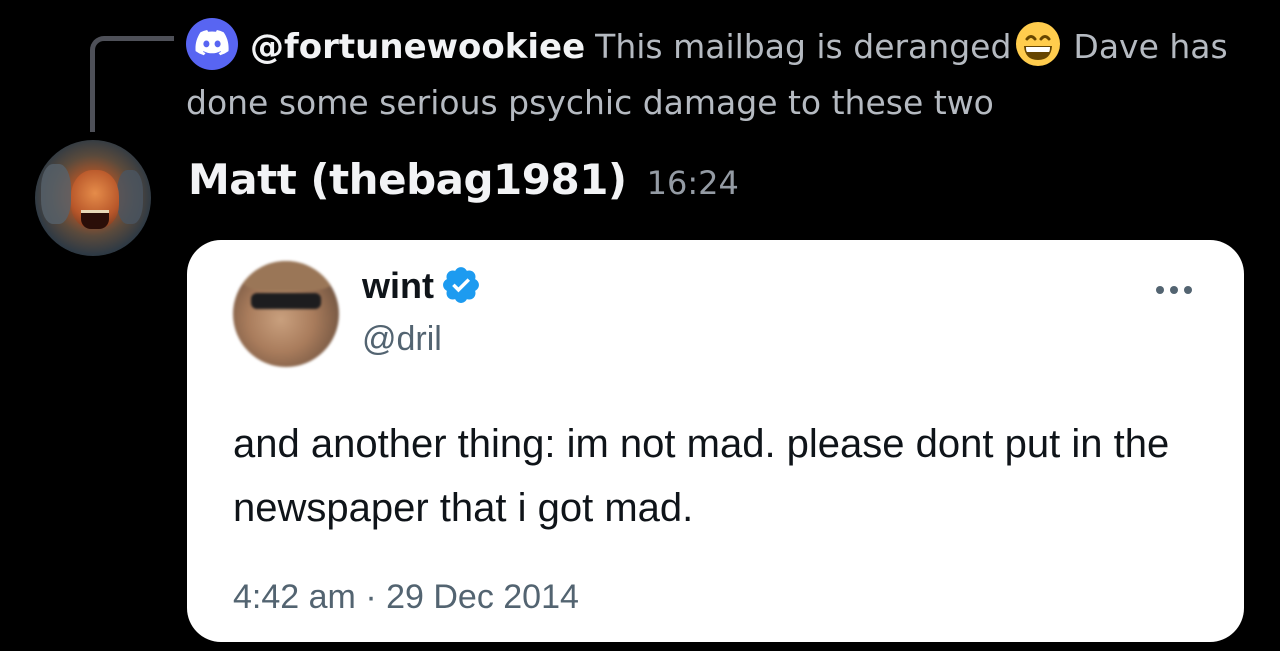 The image size is (1280, 651). Describe the element at coordinates (461, 285) in the screenshot. I see `verified-badge-icon` at that location.